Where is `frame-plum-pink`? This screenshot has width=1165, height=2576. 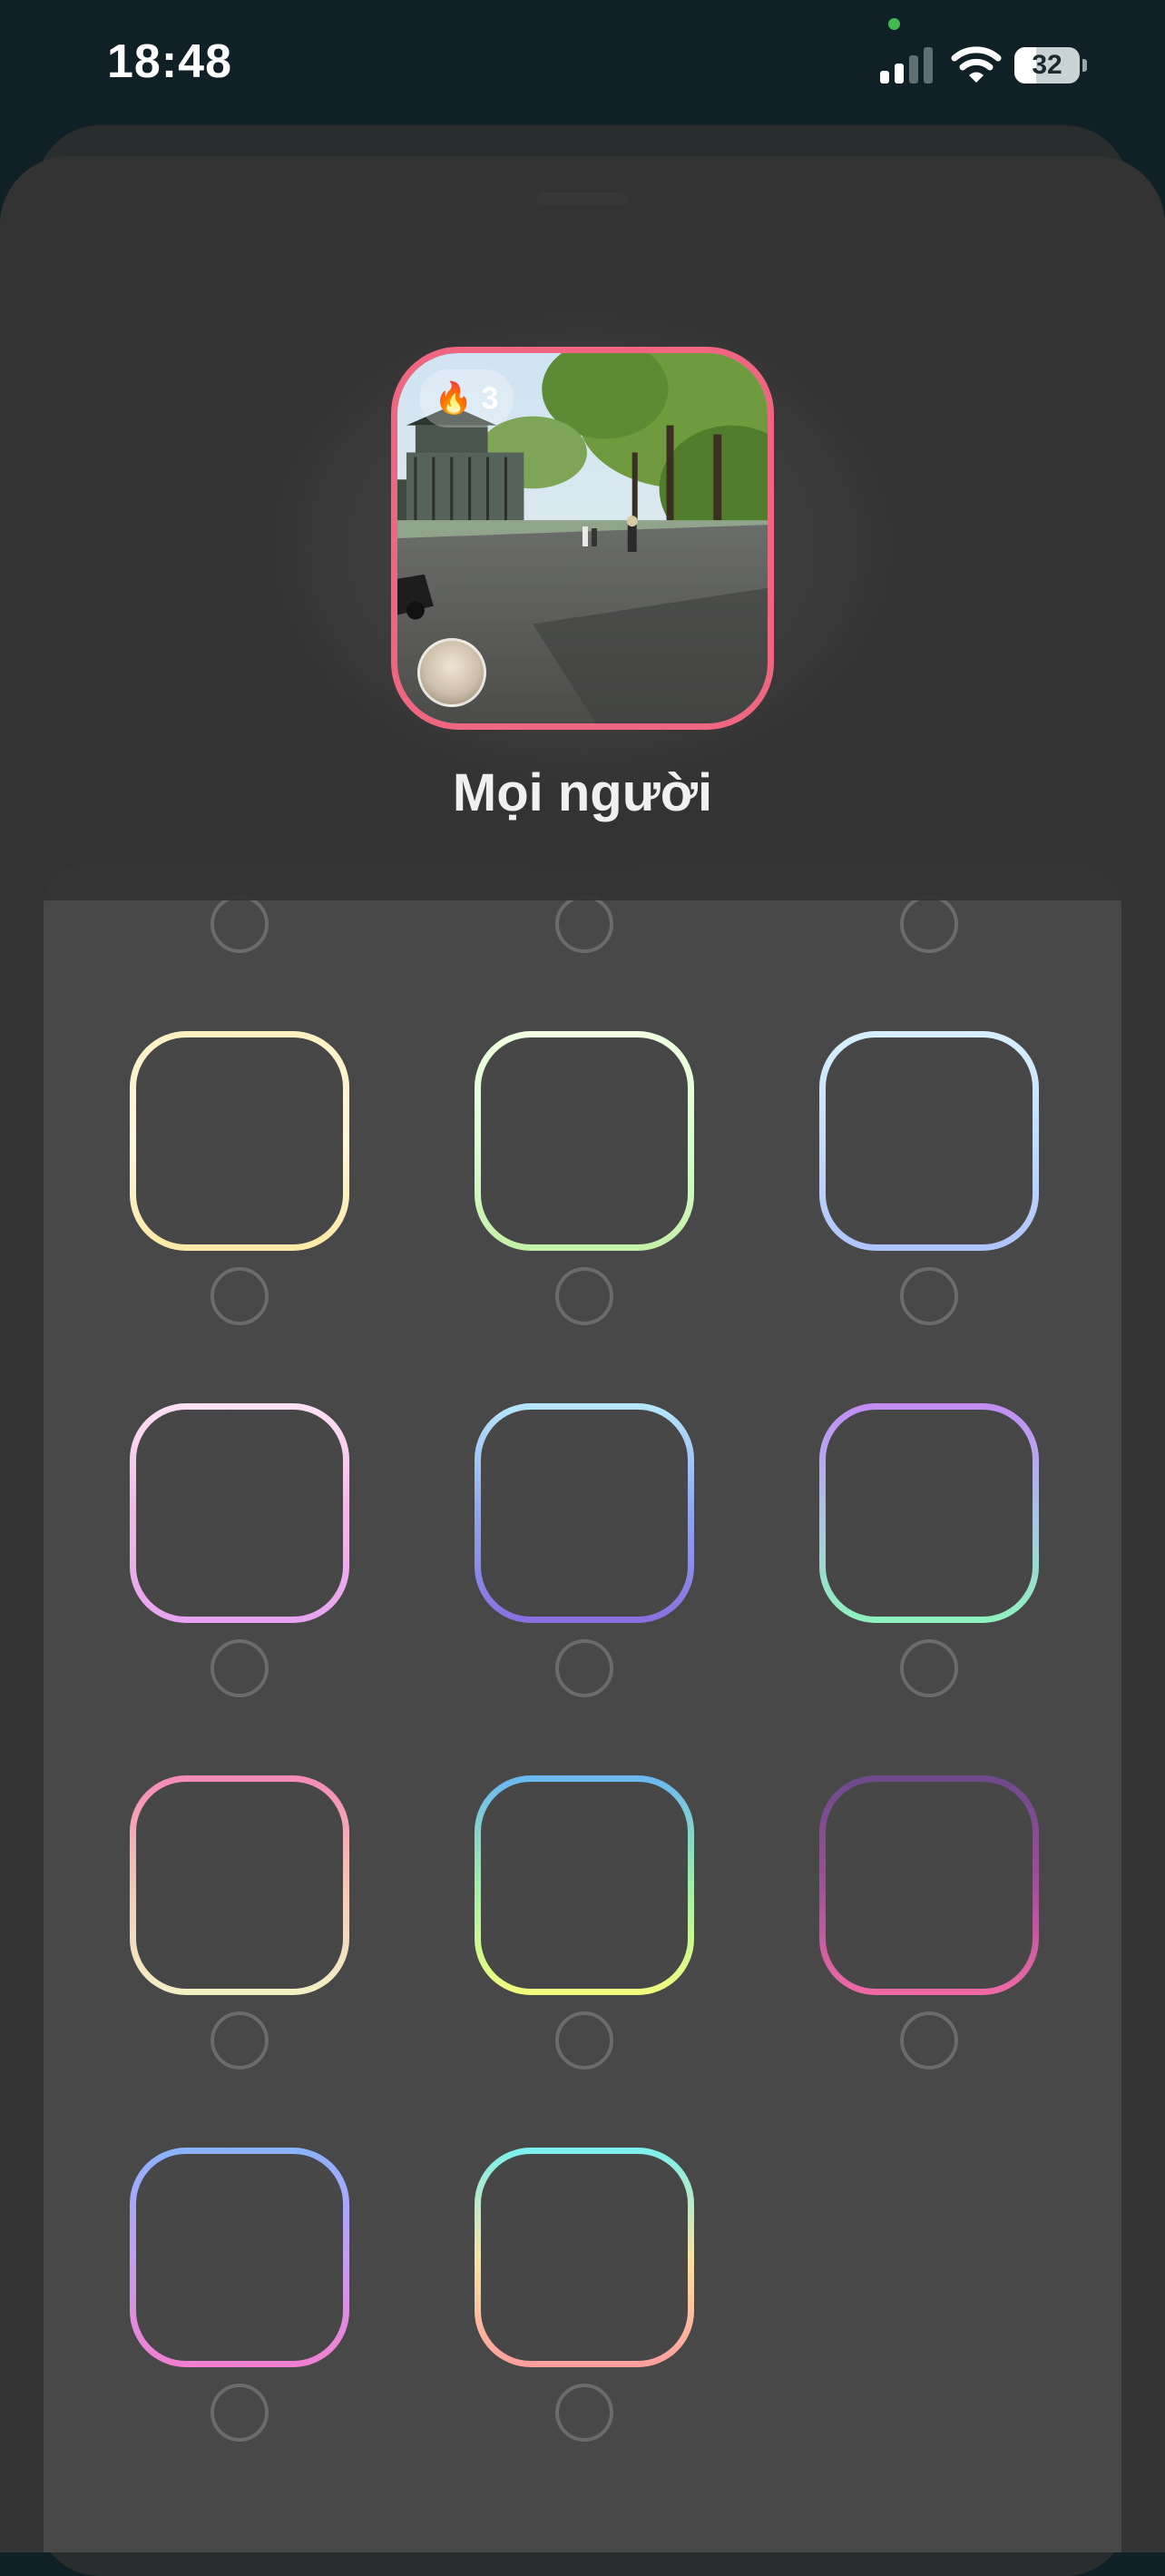 frame-plum-pink is located at coordinates (929, 1885).